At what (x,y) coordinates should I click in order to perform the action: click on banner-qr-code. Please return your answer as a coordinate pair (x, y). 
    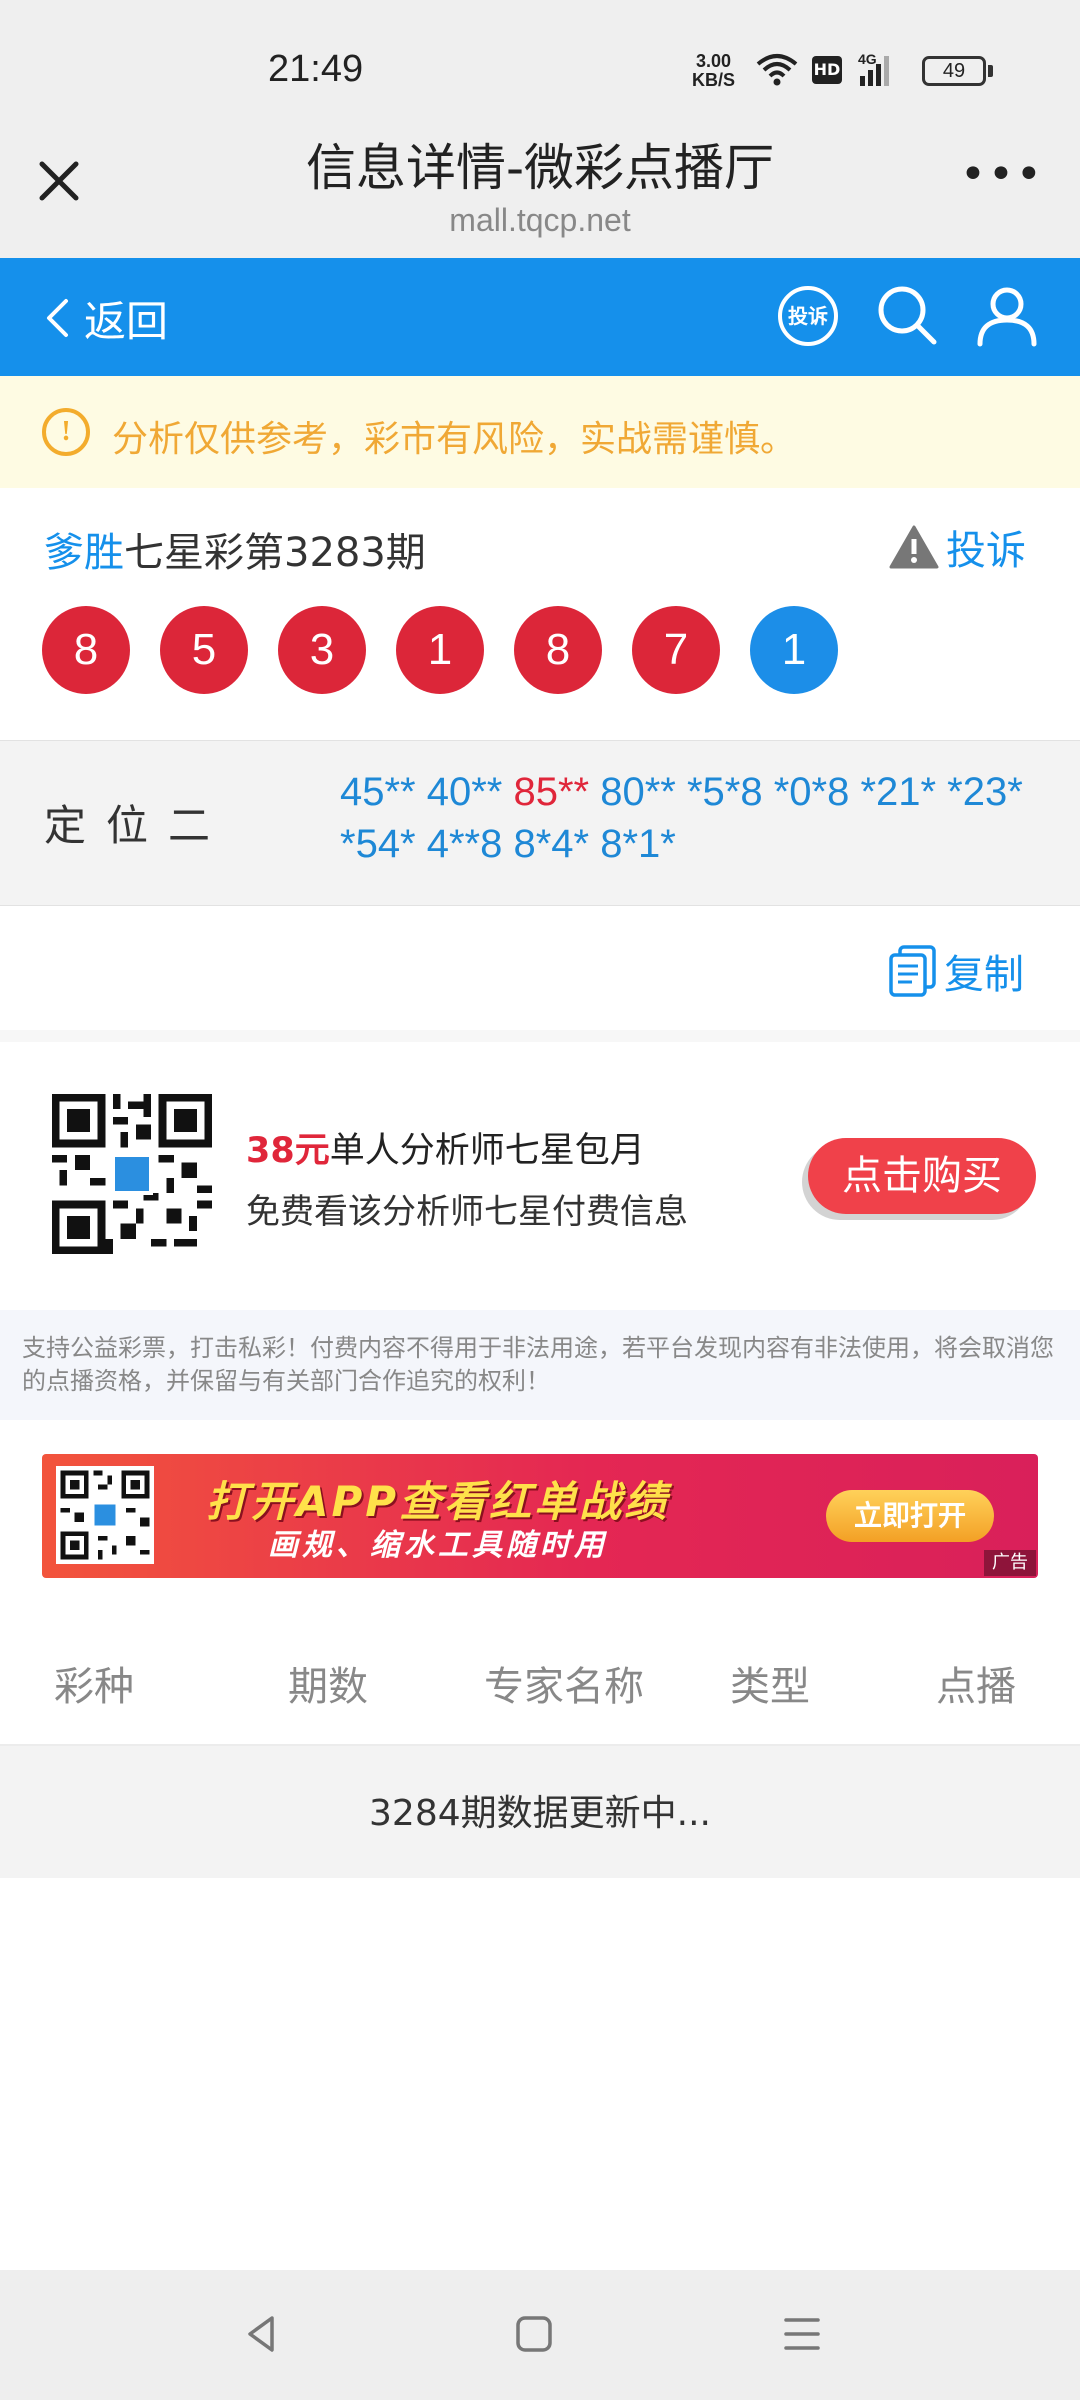
    Looking at the image, I should click on (105, 1515).